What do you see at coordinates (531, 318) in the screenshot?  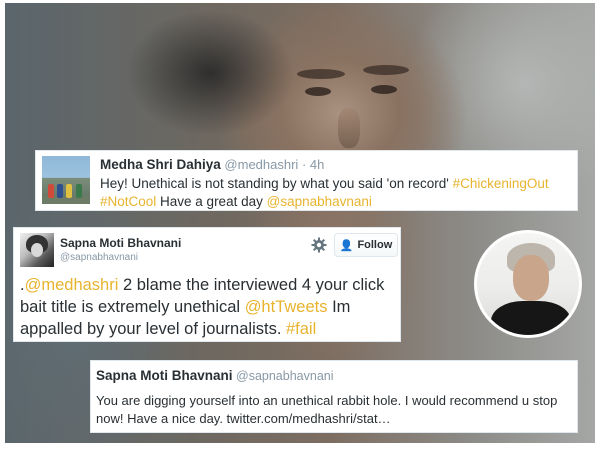 I see `portrait-body` at bounding box center [531, 318].